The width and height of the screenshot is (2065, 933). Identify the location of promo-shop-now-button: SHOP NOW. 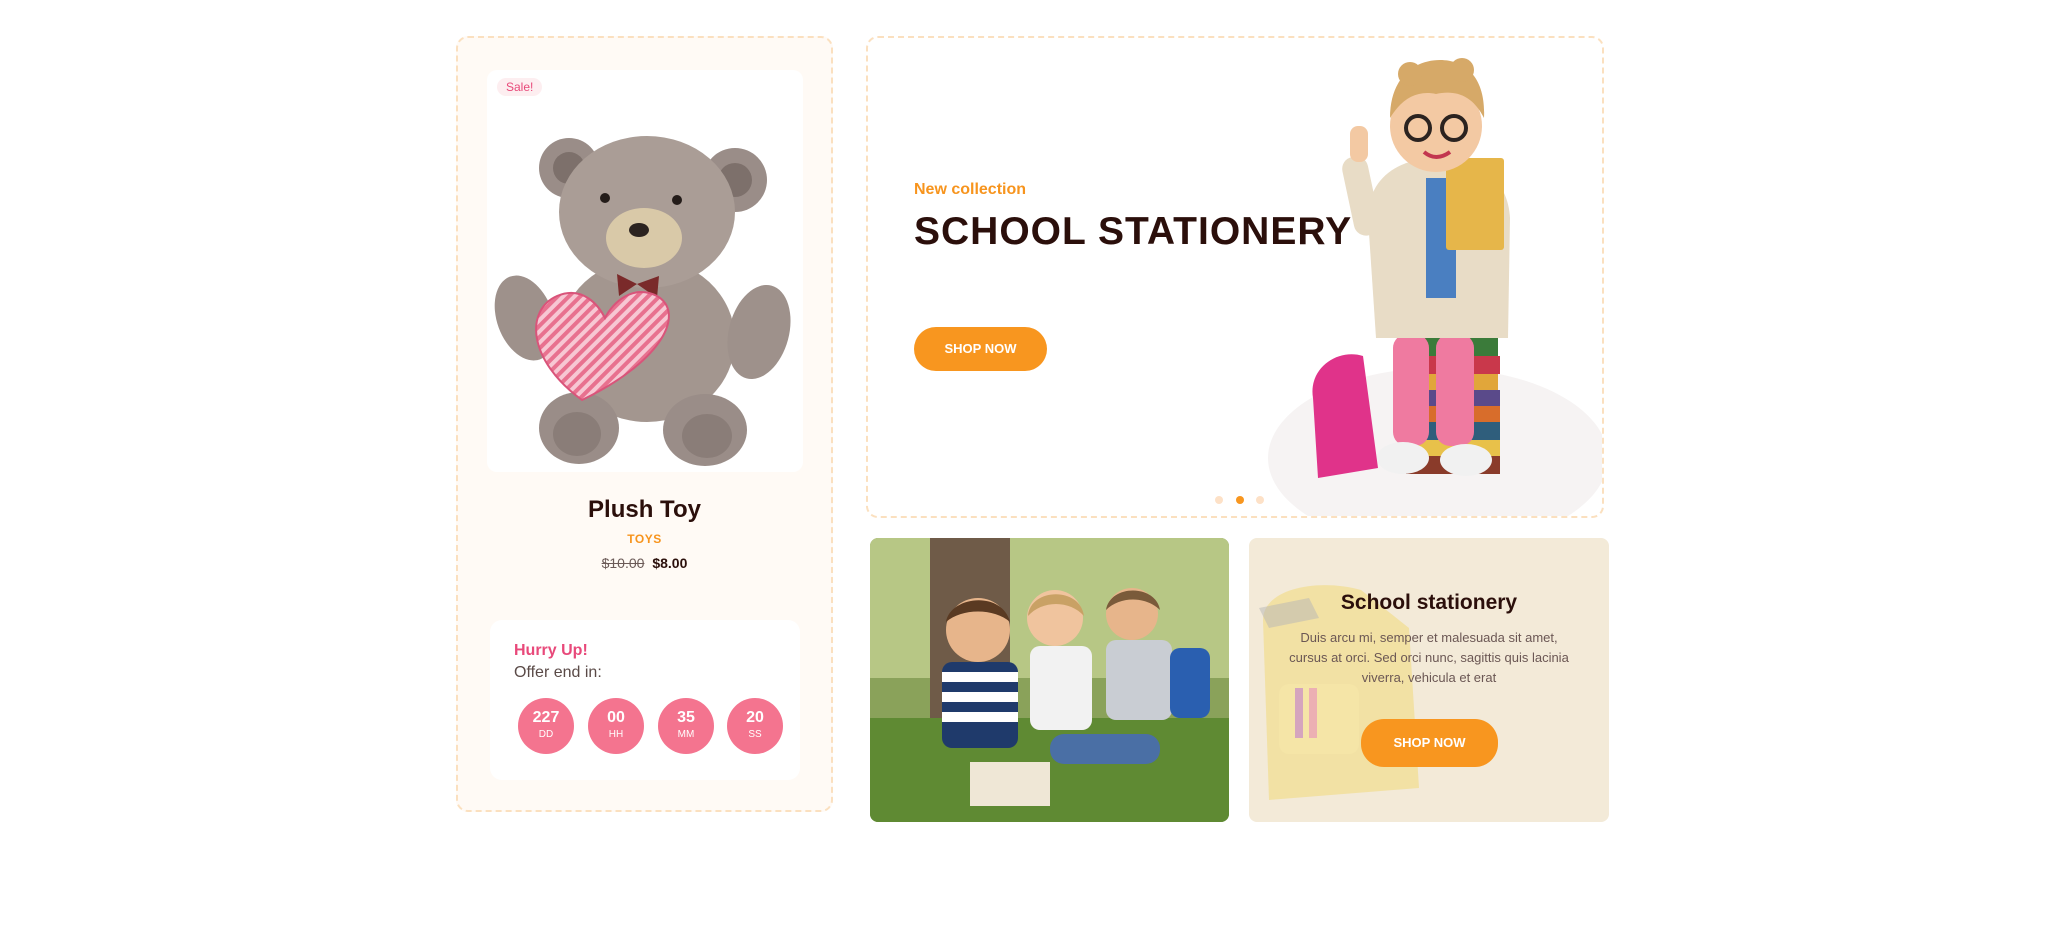
(1429, 743).